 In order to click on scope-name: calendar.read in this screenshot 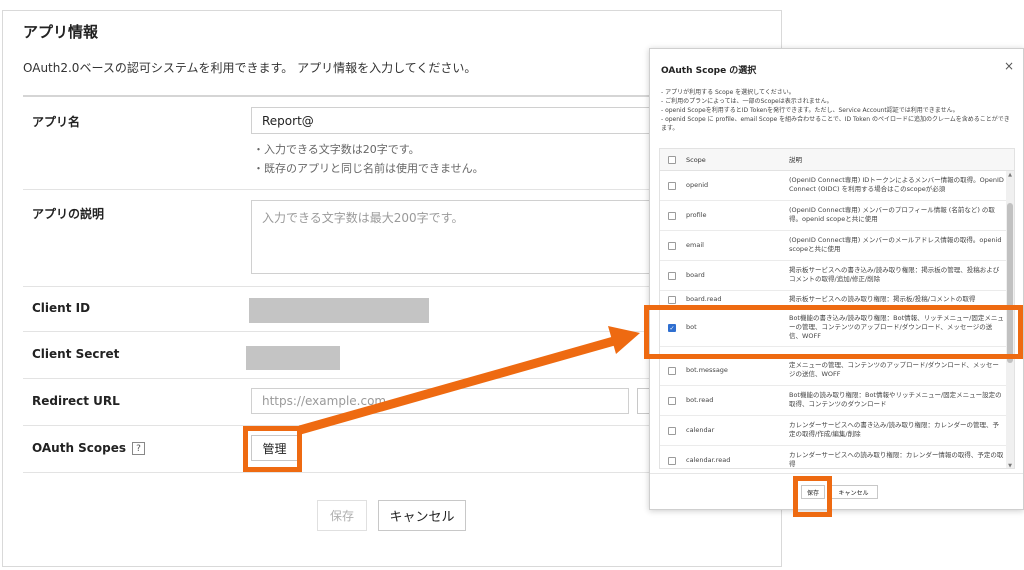, I will do `click(708, 460)`.